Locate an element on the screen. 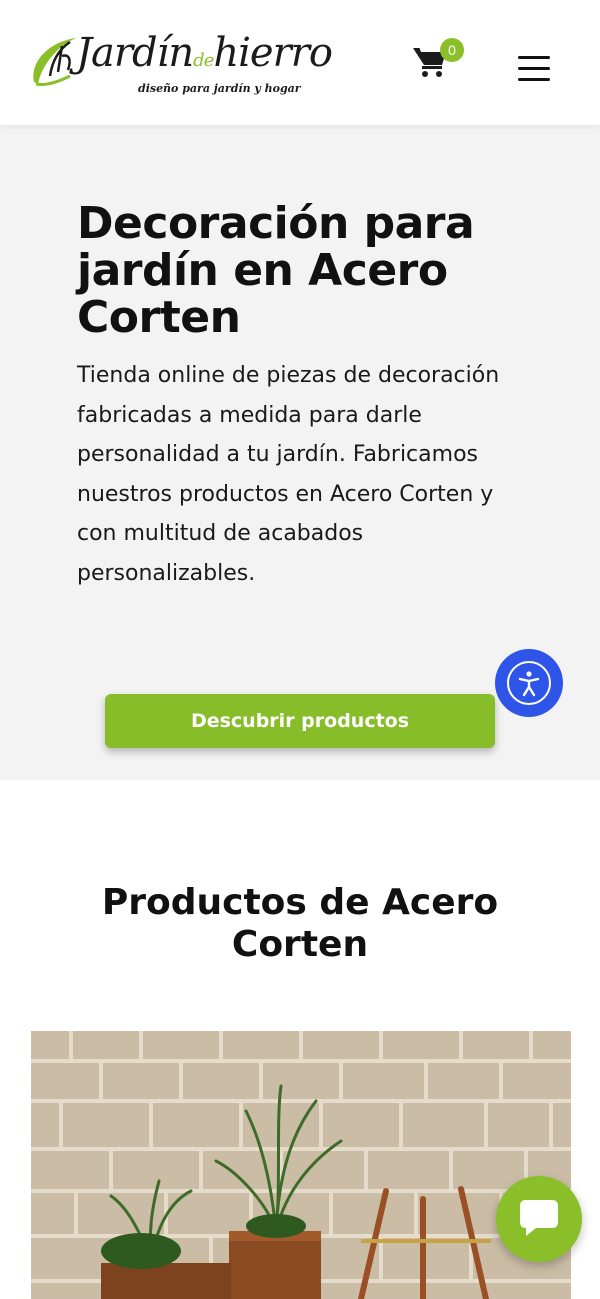  accessibility-icon is located at coordinates (529, 683).